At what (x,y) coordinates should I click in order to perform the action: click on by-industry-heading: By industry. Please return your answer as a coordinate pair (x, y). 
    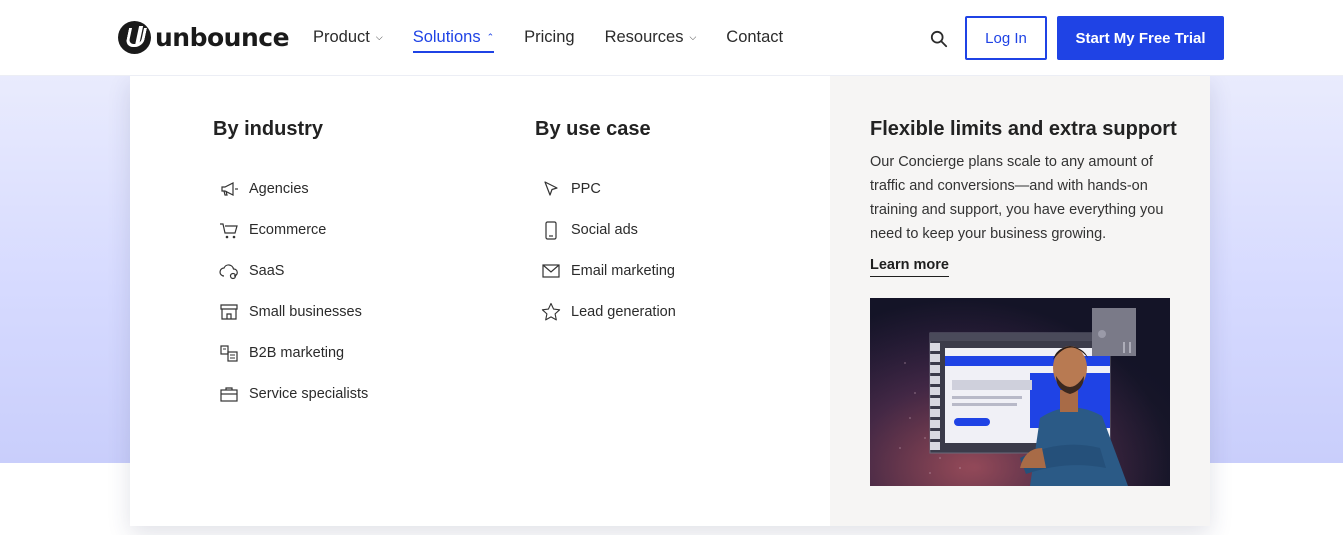
    Looking at the image, I should click on (268, 129).